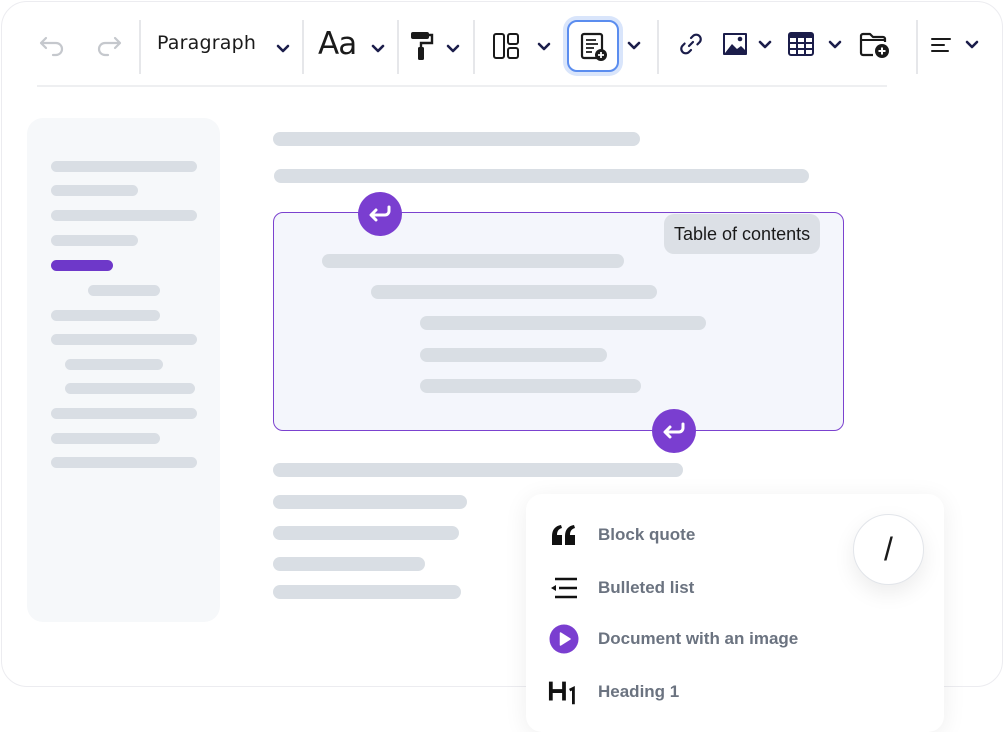 Image resolution: width=1004 pixels, height=732 pixels. Describe the element at coordinates (207, 43) in the screenshot. I see `block-format-label: Paragraph` at that location.